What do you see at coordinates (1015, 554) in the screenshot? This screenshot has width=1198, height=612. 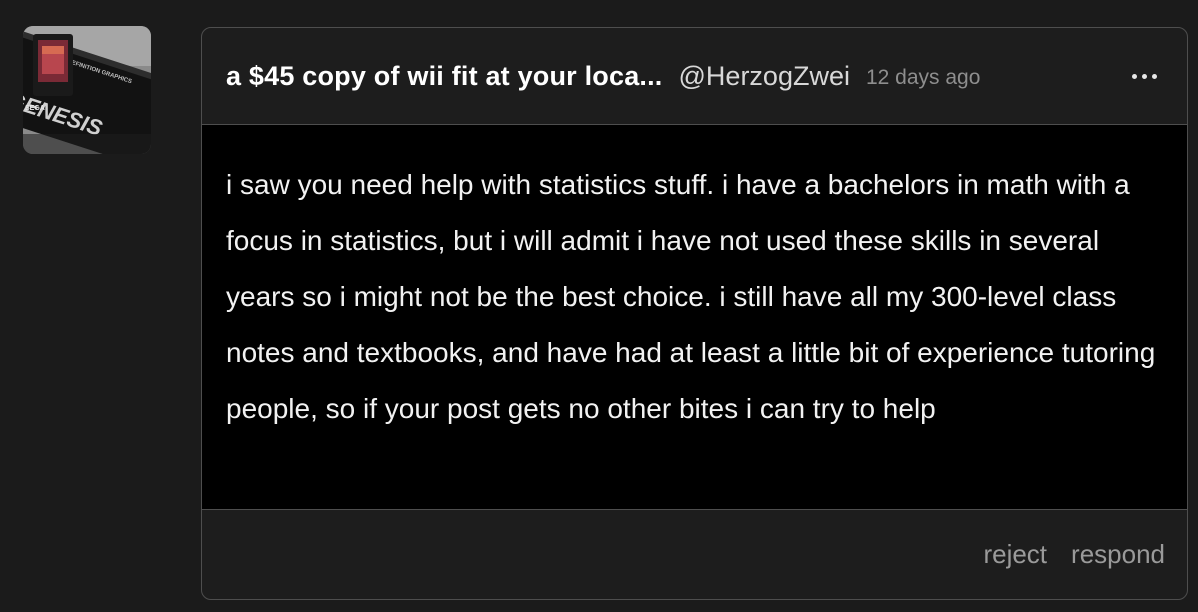 I see `reject-button: reject` at bounding box center [1015, 554].